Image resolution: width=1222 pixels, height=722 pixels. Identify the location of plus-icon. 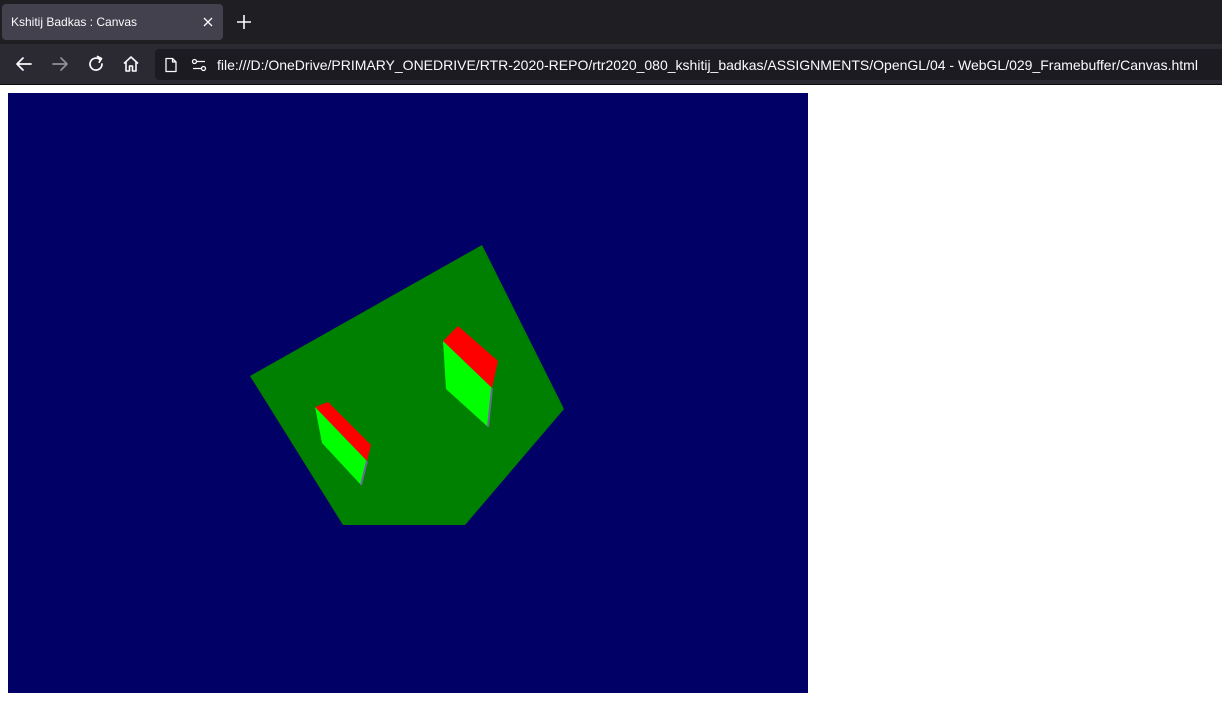
(244, 22).